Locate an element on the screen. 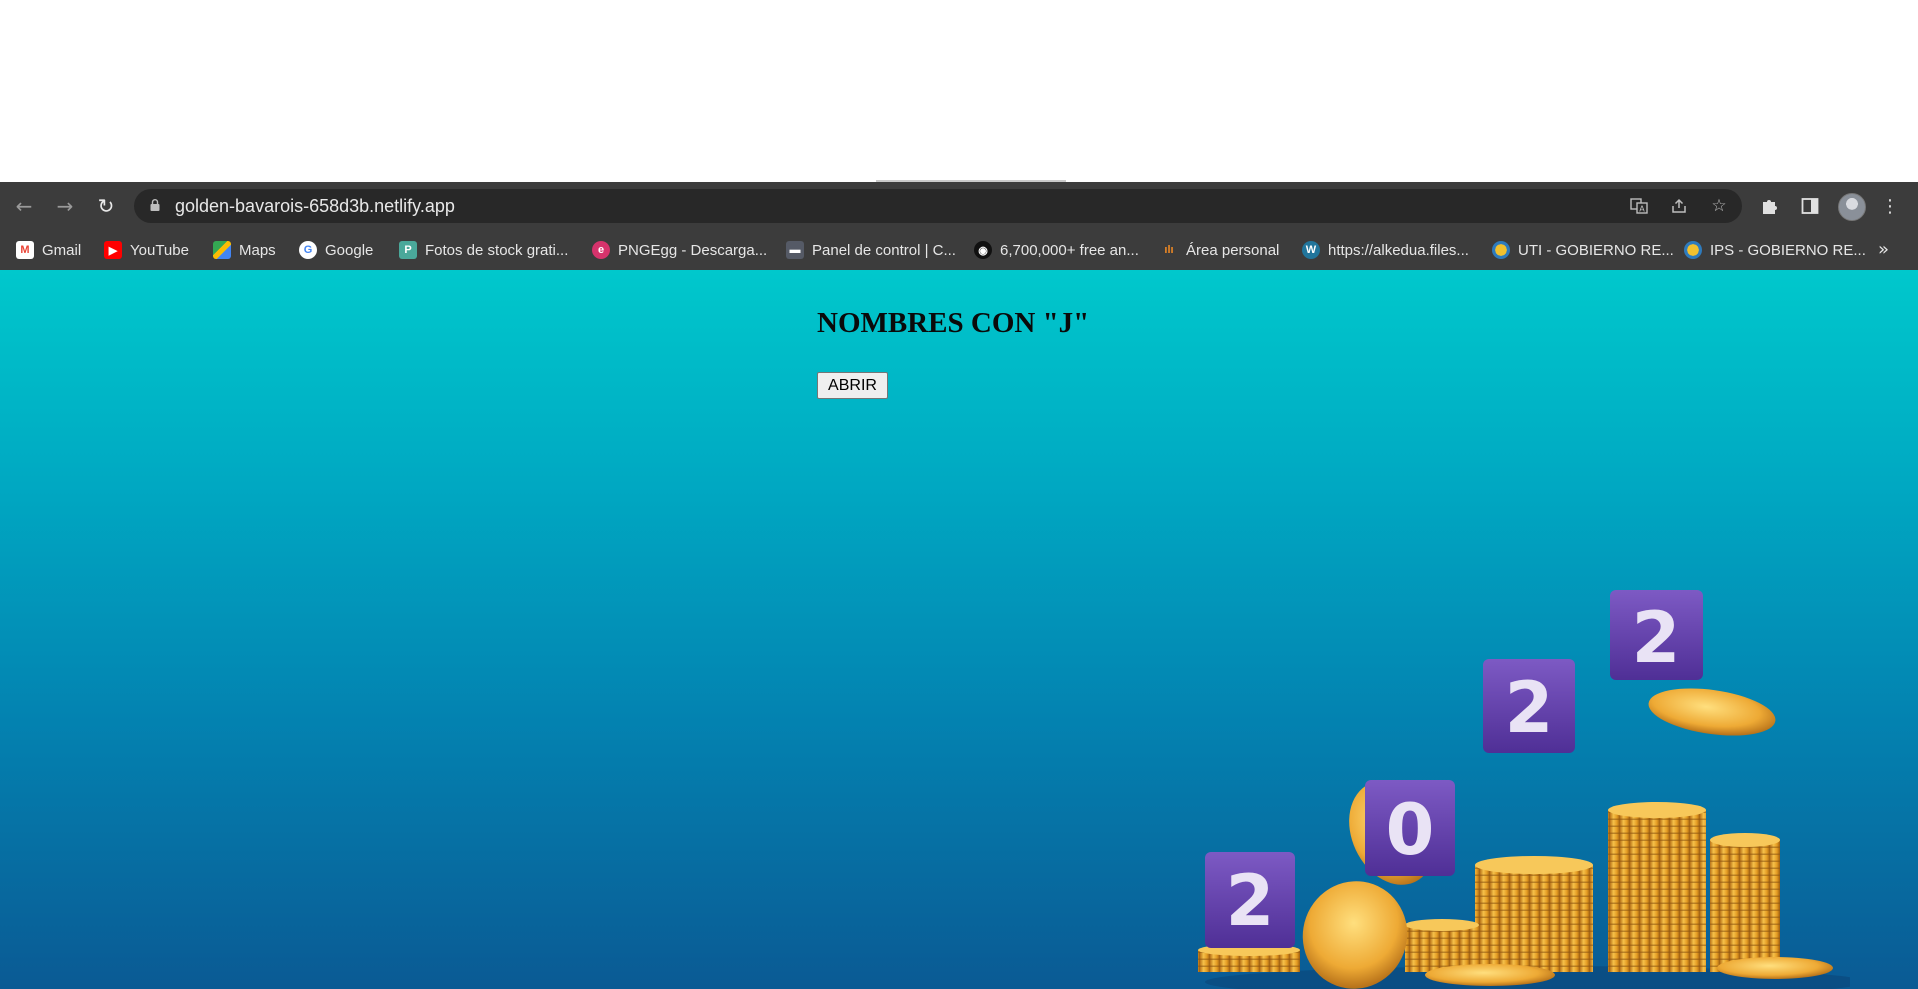 The width and height of the screenshot is (1918, 989). lock-icon is located at coordinates (155, 205).